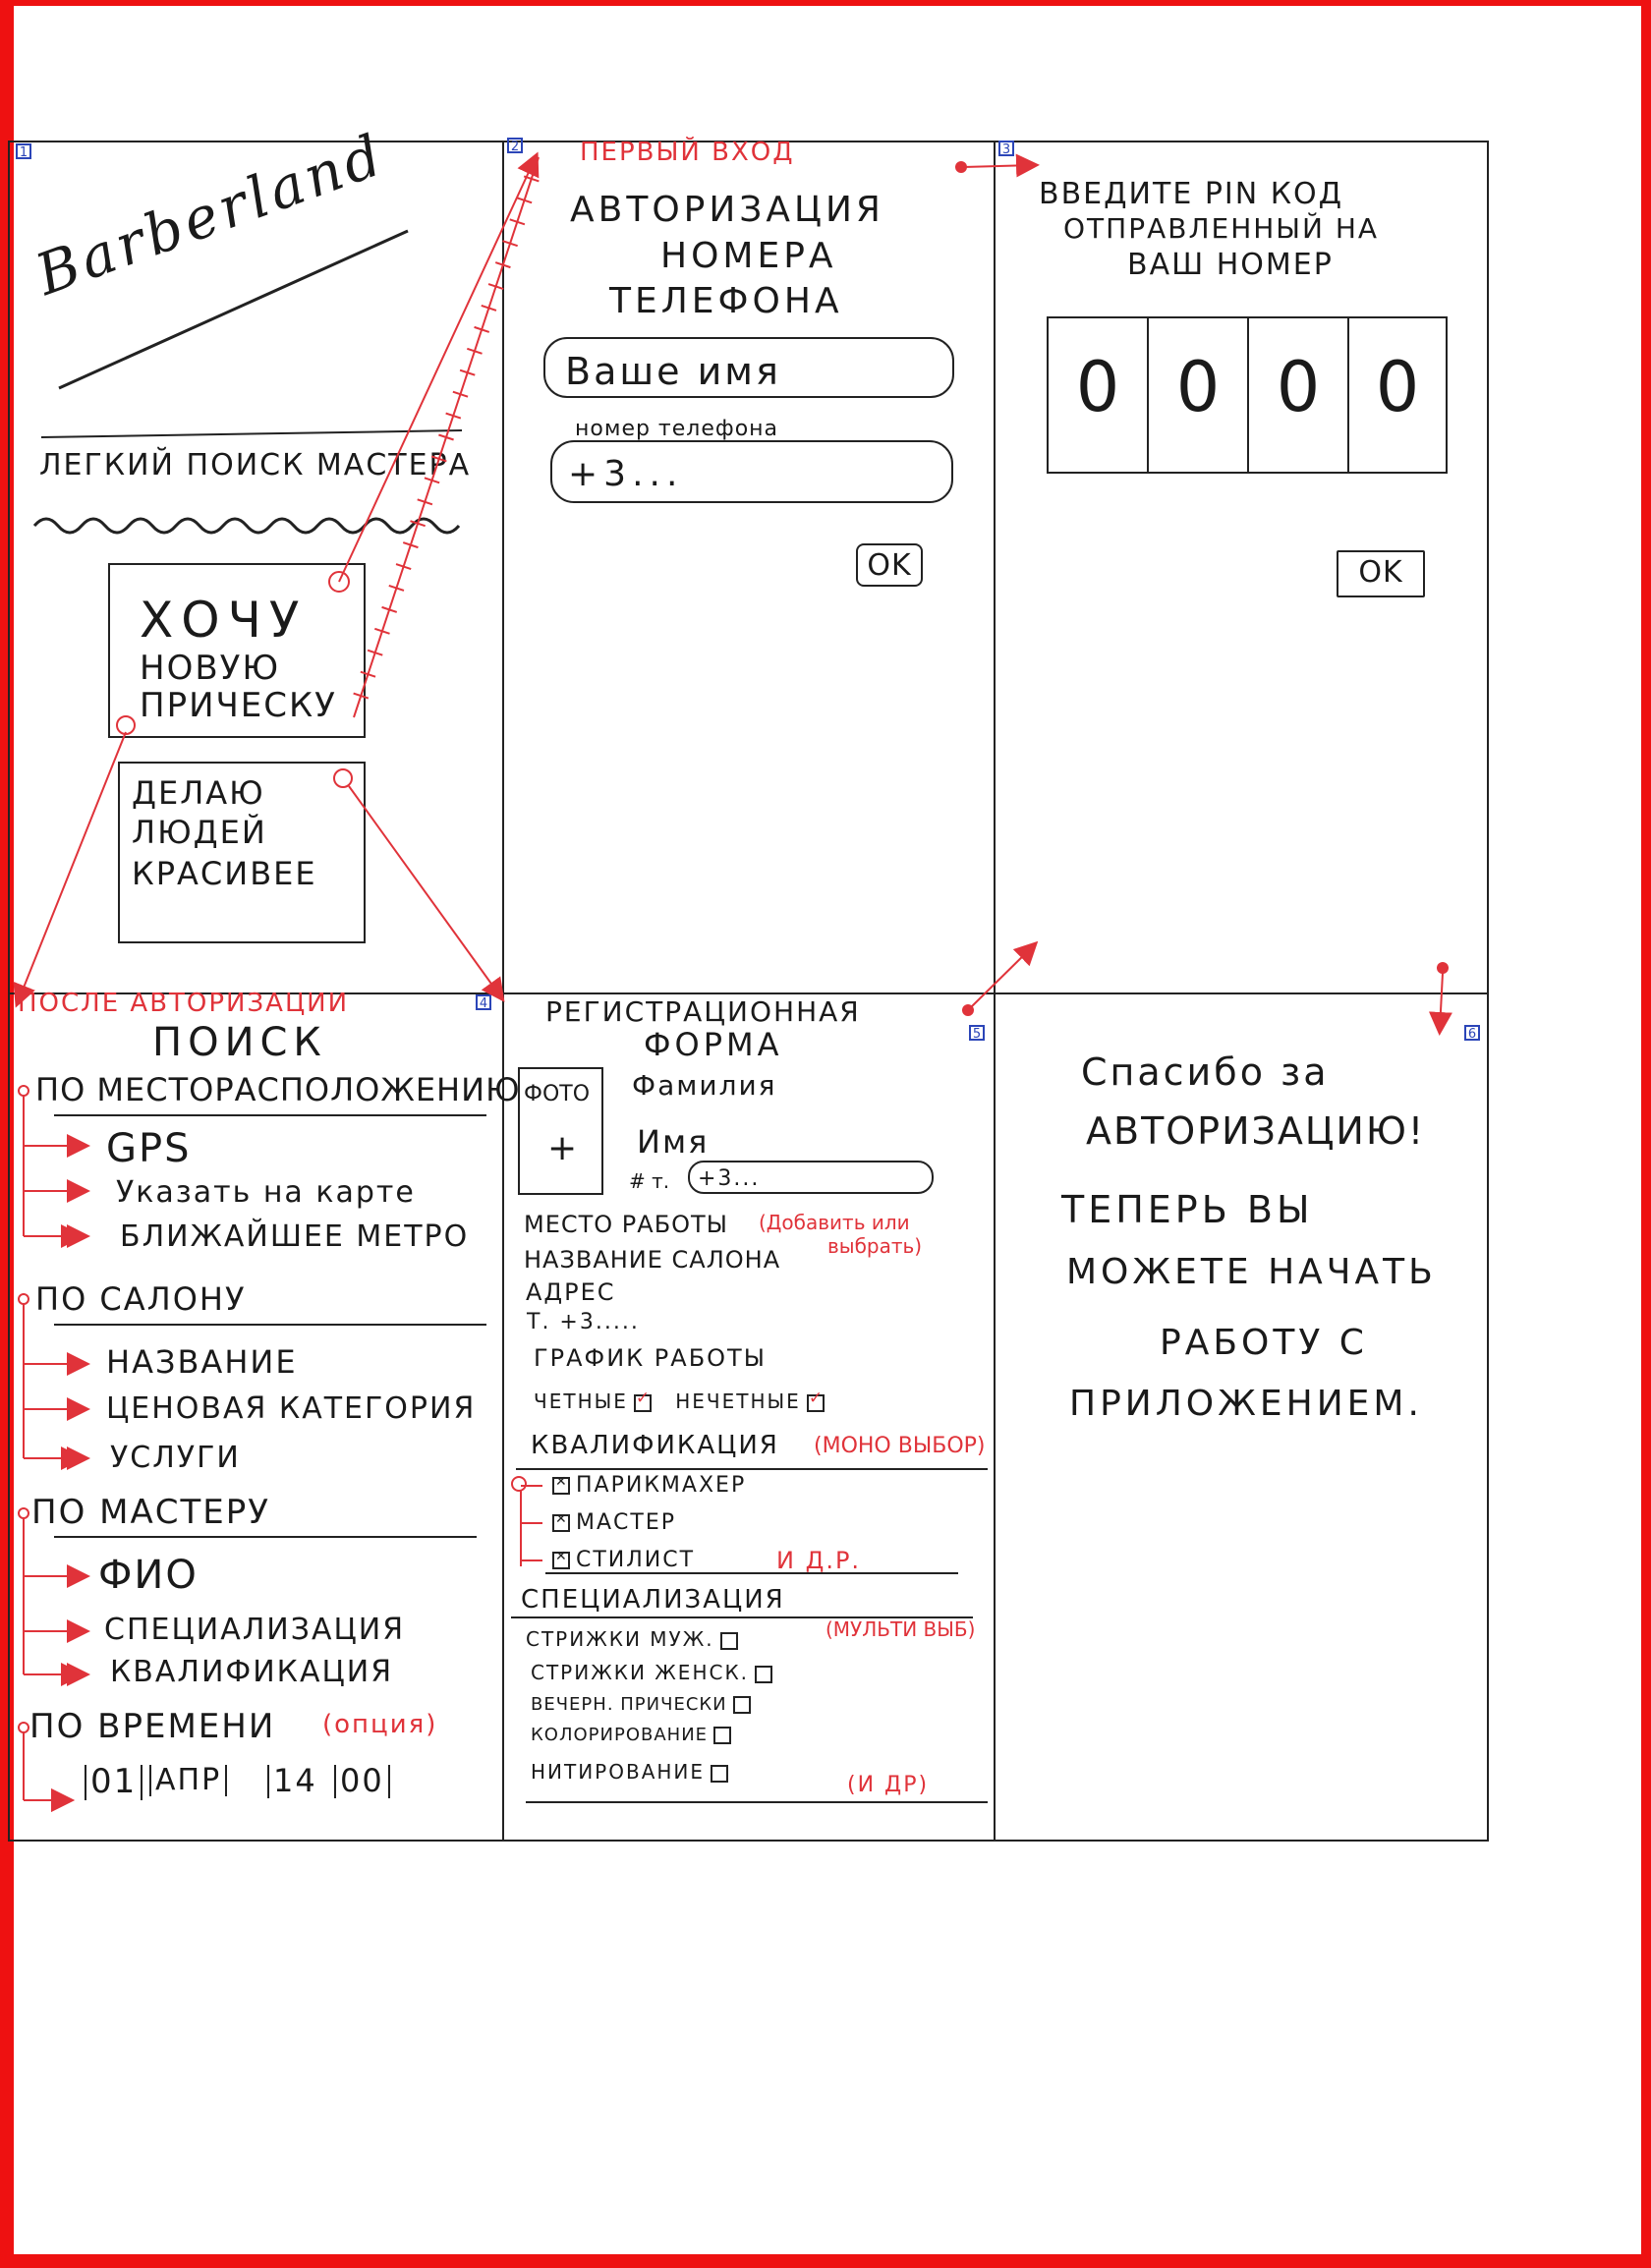 The width and height of the screenshot is (1651, 2268). Describe the element at coordinates (629, 1705) in the screenshot. I see `spec-evening-label: ВЕЧЕРН. ПРИЧЕСКИ` at that location.